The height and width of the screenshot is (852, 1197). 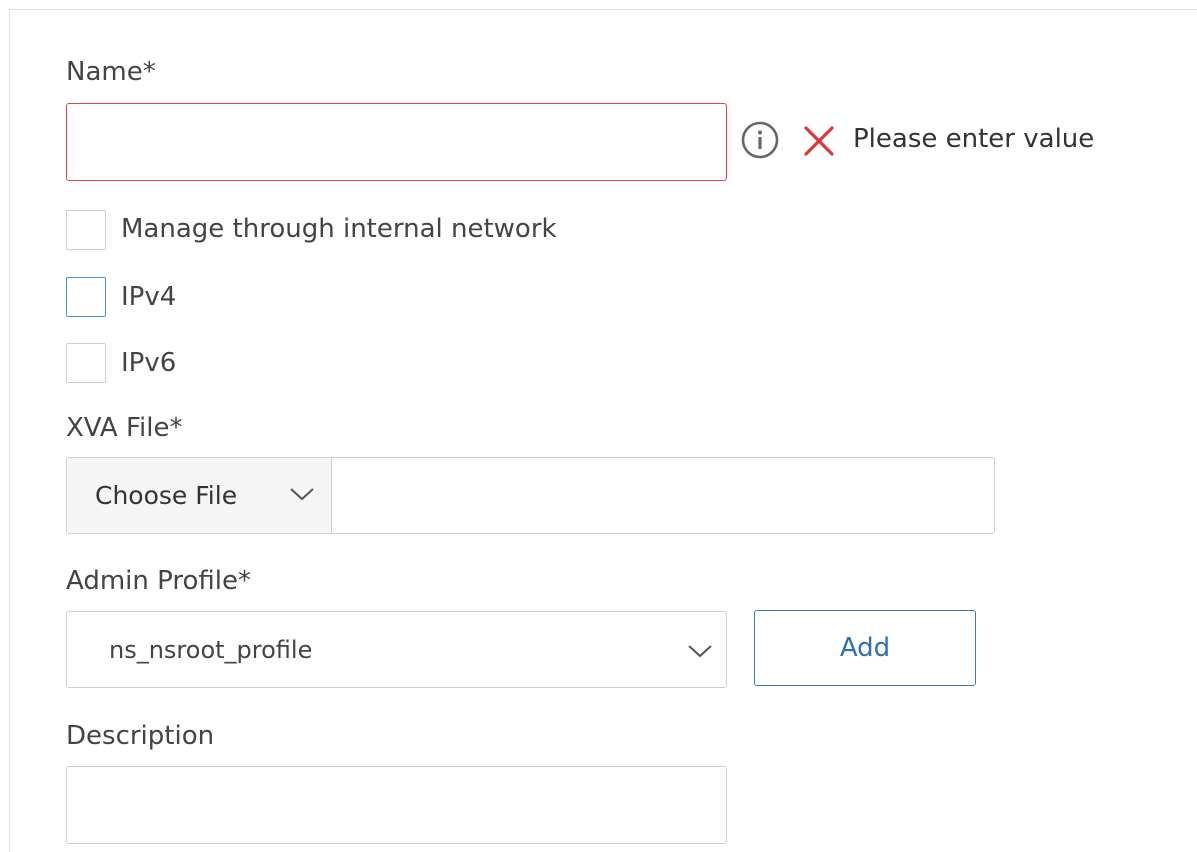 I want to click on ipv4-label: IPv4, so click(x=149, y=297).